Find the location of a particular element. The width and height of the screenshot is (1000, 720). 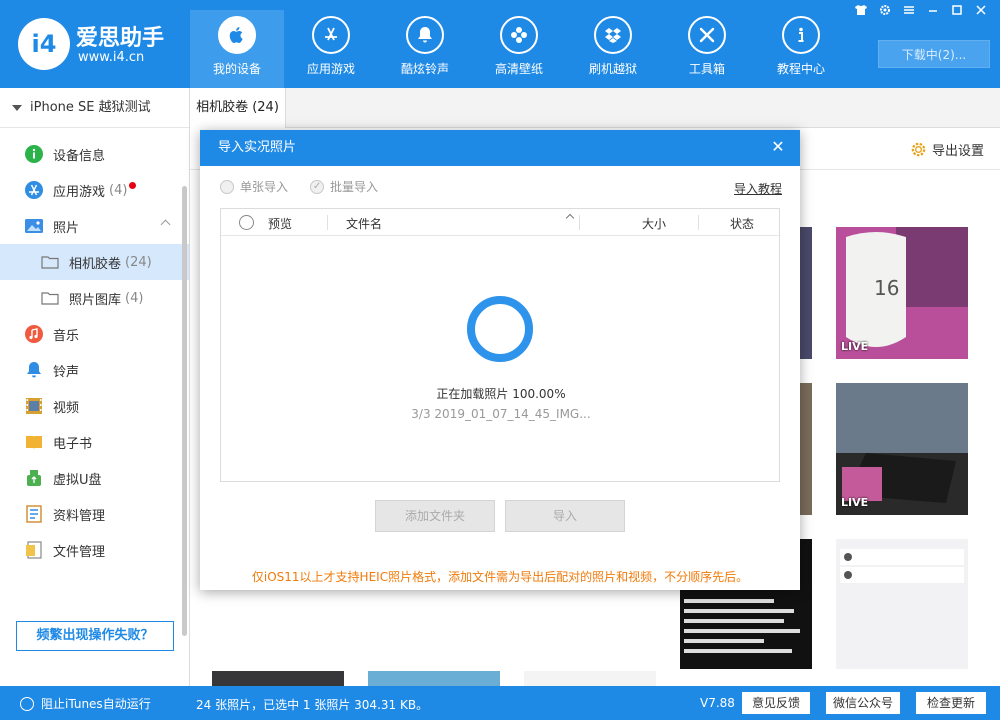

tools-icon is located at coordinates (707, 35).